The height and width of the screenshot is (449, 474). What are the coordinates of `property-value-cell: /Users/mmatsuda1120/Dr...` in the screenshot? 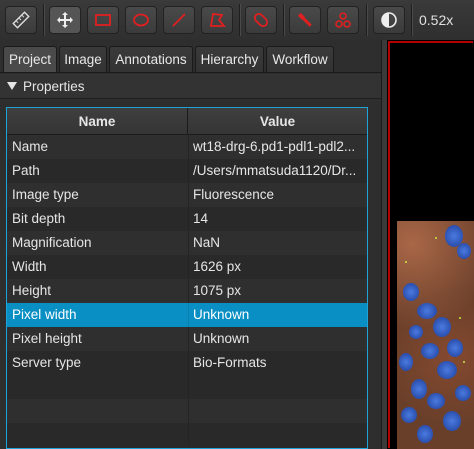 It's located at (275, 170).